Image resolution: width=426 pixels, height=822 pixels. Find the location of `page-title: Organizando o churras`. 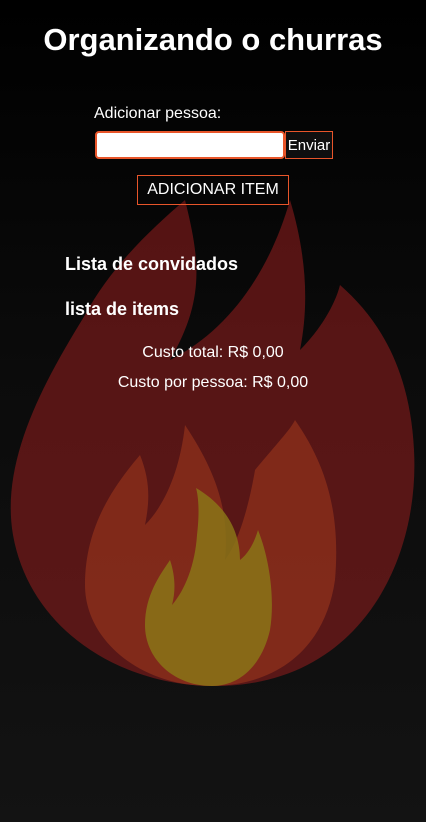

page-title: Organizando o churras is located at coordinates (213, 39).